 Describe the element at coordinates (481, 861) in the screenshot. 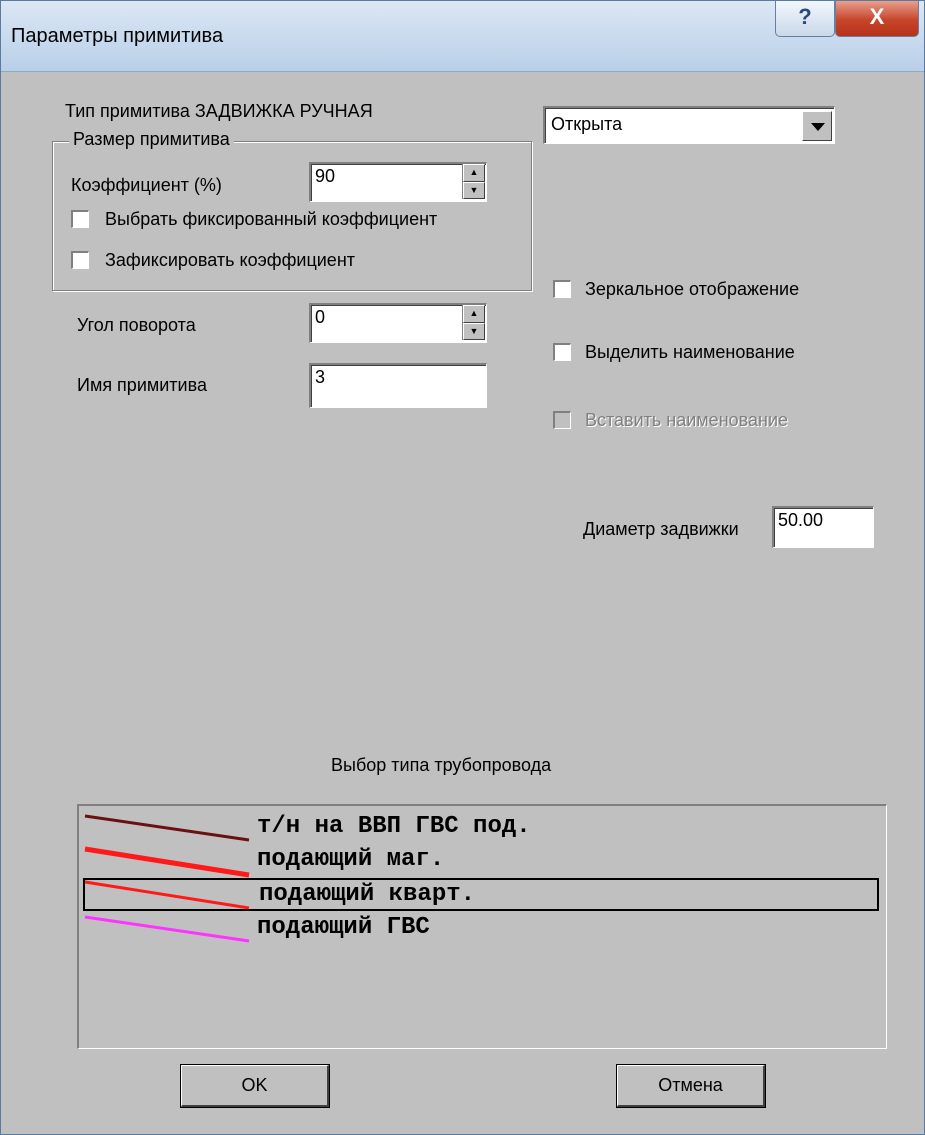

I see `list-item: подающий маг.` at that location.